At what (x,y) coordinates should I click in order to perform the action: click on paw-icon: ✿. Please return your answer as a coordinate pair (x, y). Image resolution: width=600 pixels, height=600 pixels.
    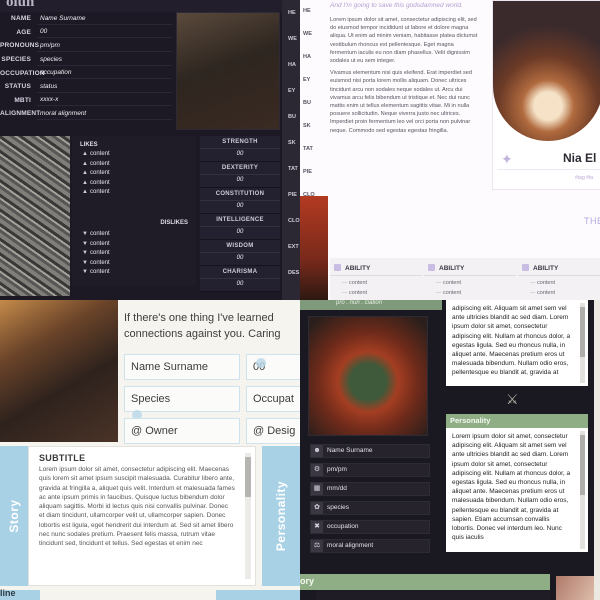
    Looking at the image, I should click on (317, 508).